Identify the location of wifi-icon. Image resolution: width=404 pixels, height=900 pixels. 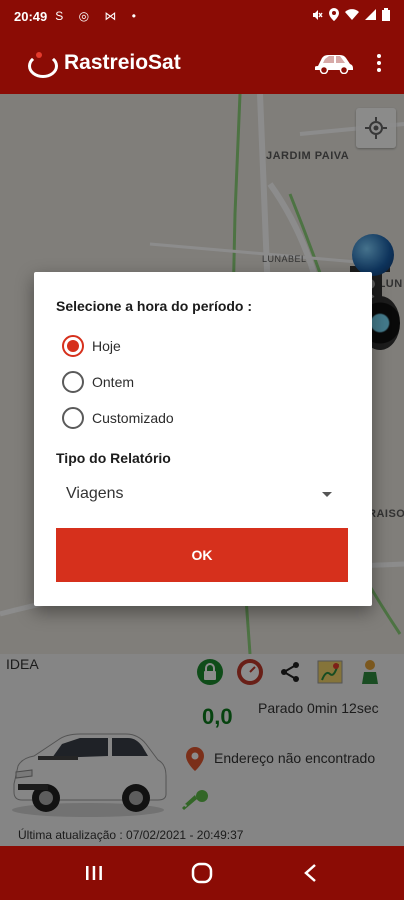
(352, 16).